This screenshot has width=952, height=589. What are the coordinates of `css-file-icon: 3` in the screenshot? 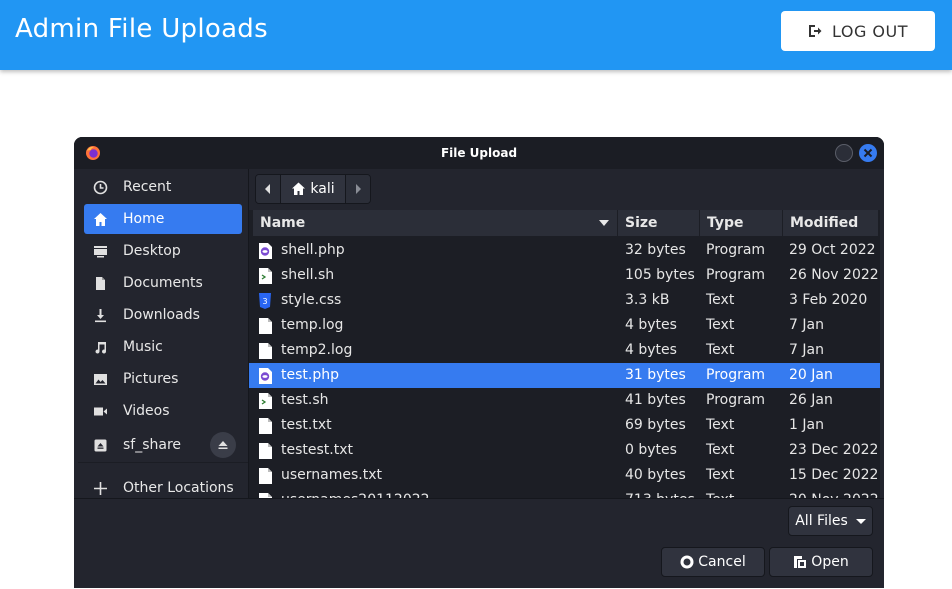 It's located at (265, 301).